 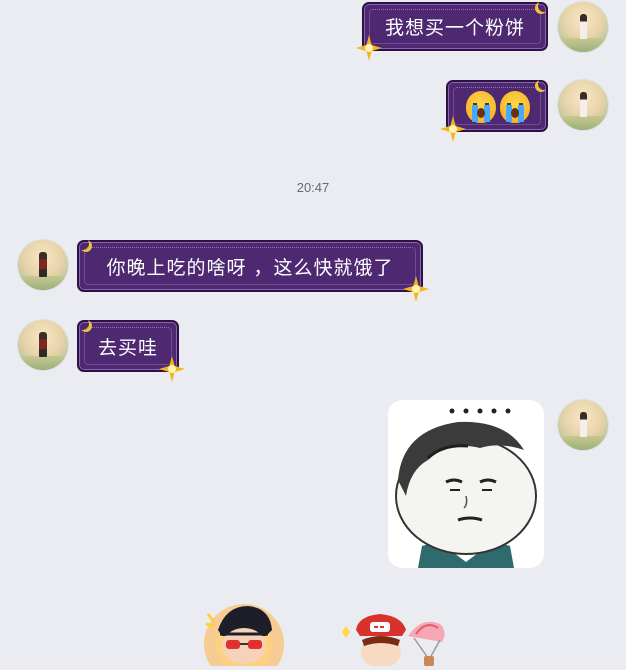 I want to click on avatar-with-sunglasses-sticker, so click(x=244, y=635).